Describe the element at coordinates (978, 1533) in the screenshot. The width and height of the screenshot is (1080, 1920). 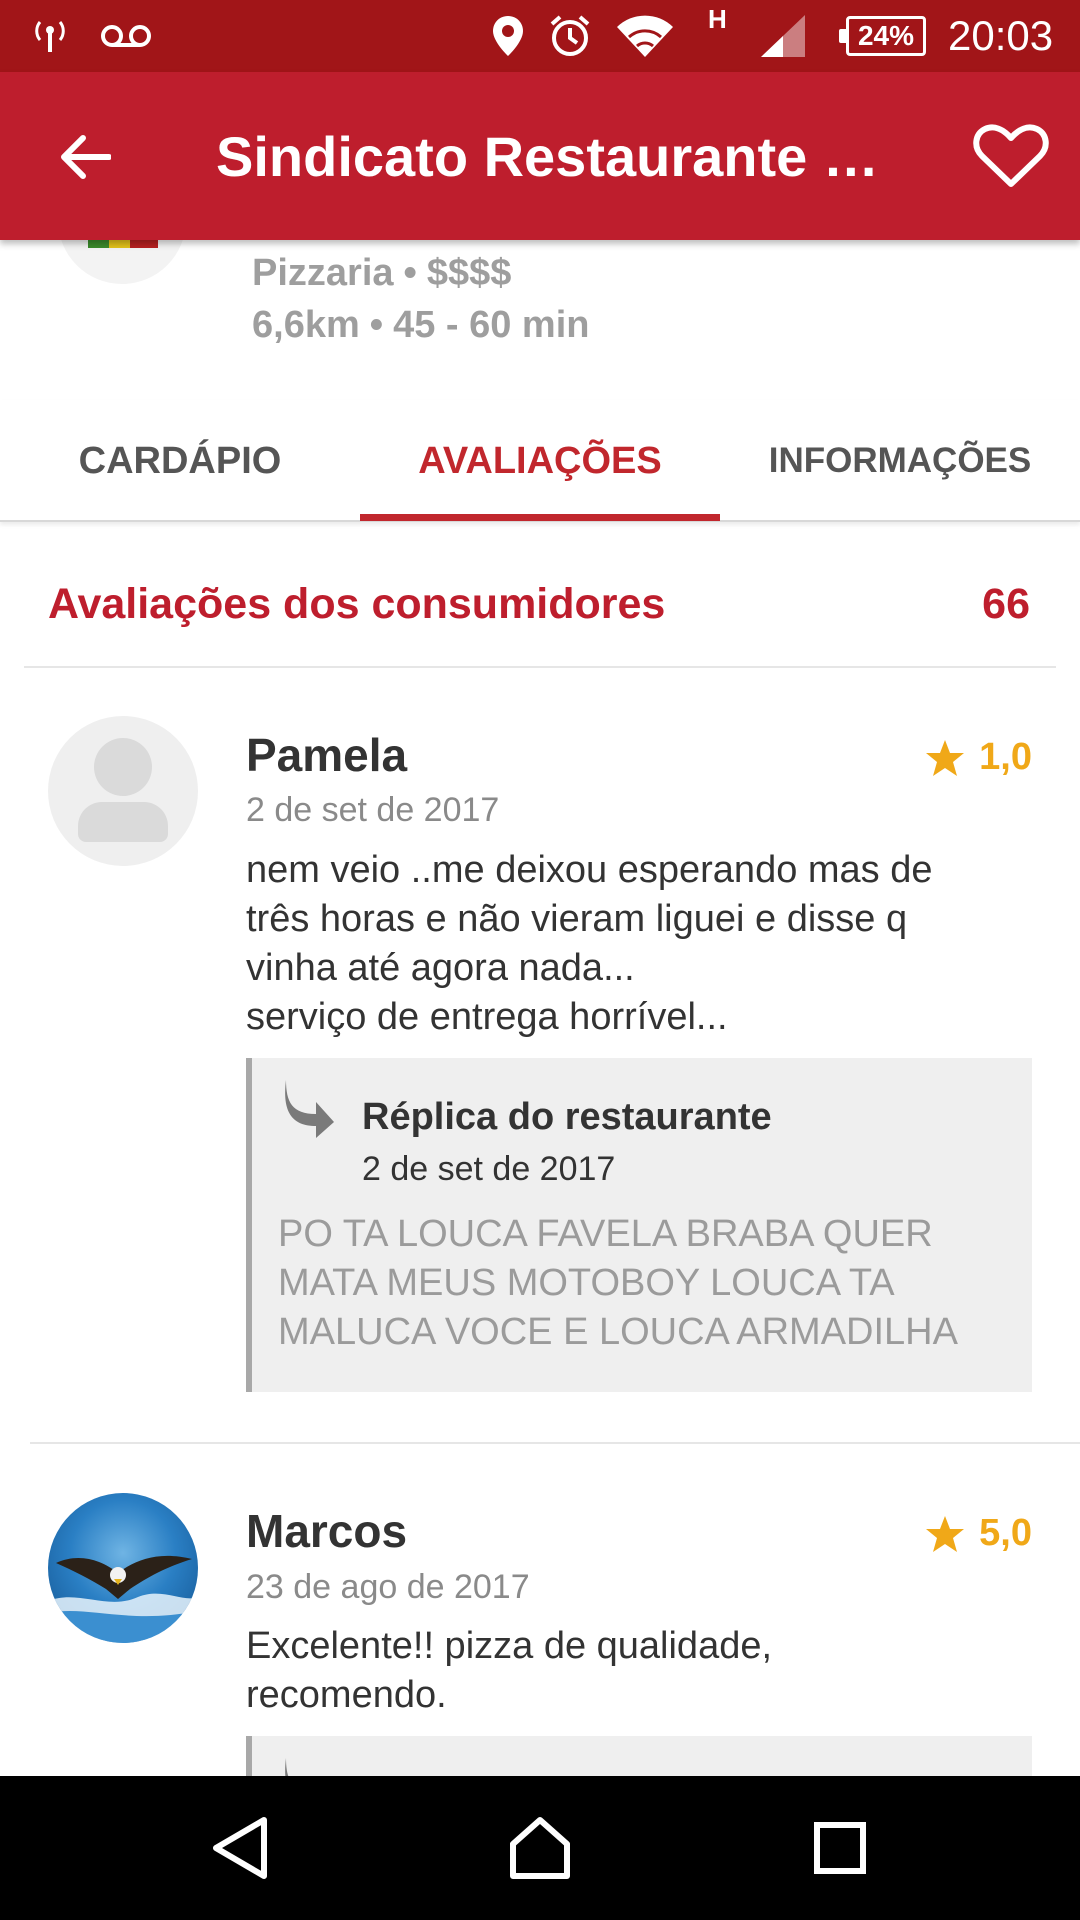
I see `review-rating: 5,0` at that location.